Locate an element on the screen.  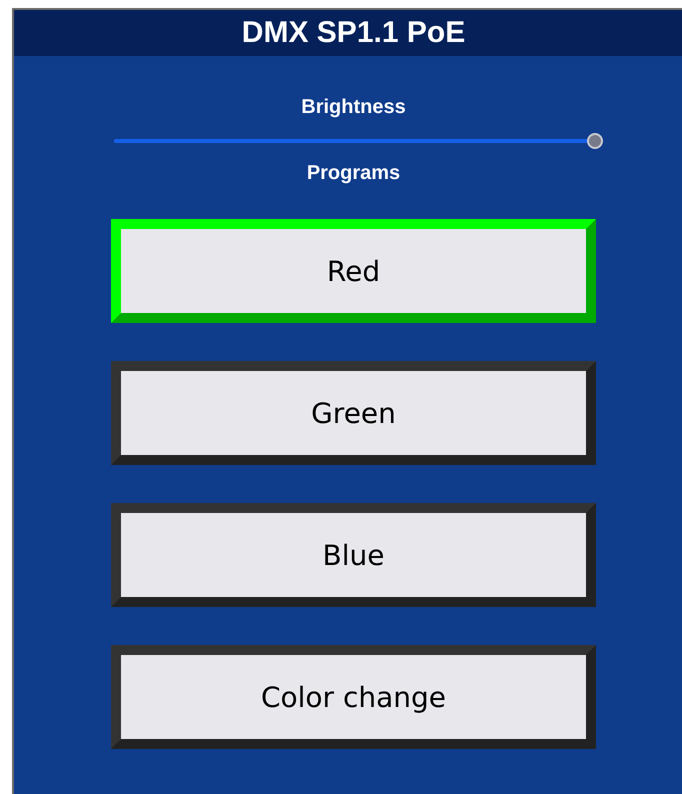
program-button: Color change is located at coordinates (353, 697).